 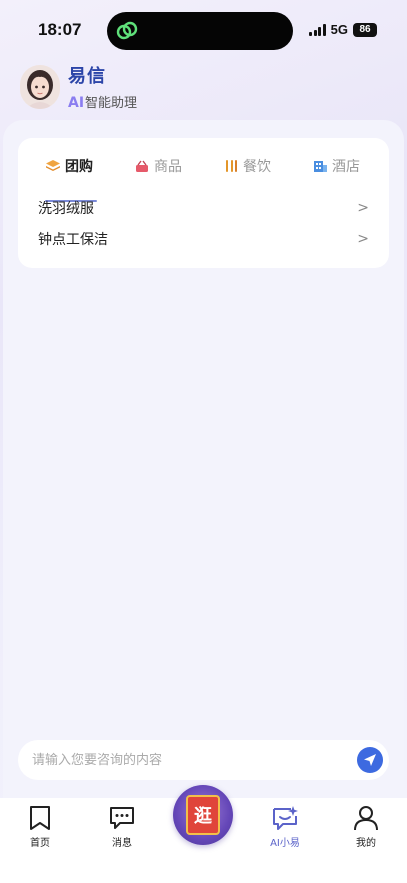 I want to click on message-input-bar, so click(x=203, y=760).